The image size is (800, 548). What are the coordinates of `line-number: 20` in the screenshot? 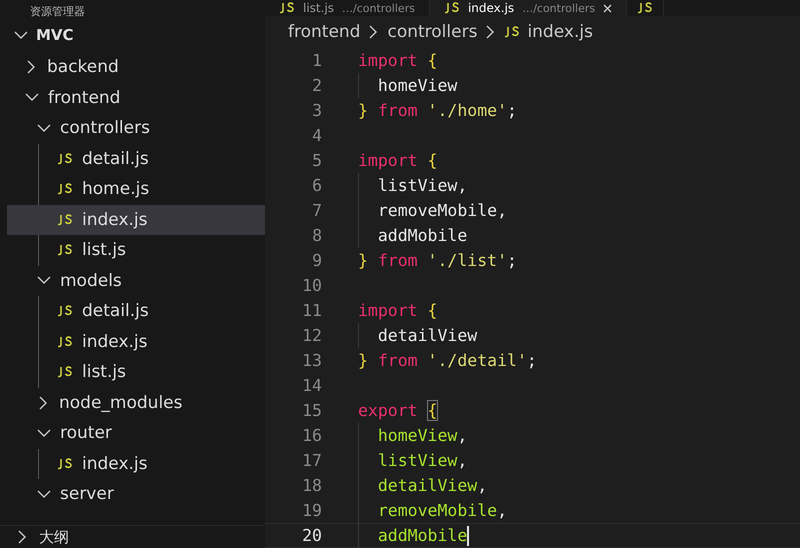 It's located at (311, 535).